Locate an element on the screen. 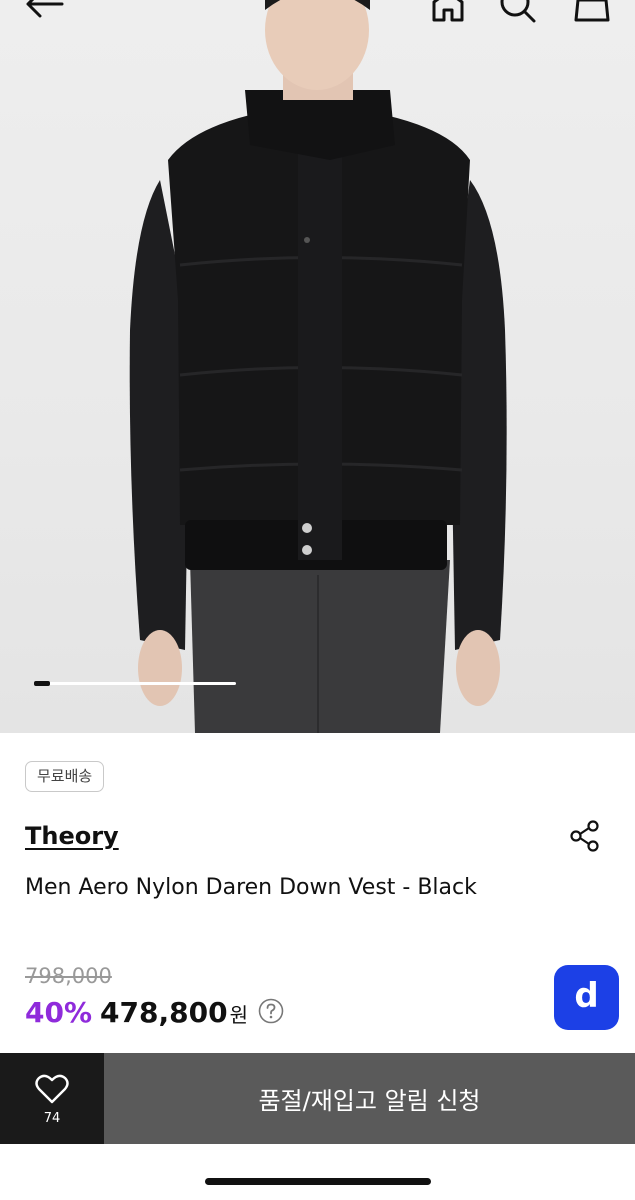 This screenshot has height=1200, width=635. back-arrow-icon is located at coordinates (44, 11).